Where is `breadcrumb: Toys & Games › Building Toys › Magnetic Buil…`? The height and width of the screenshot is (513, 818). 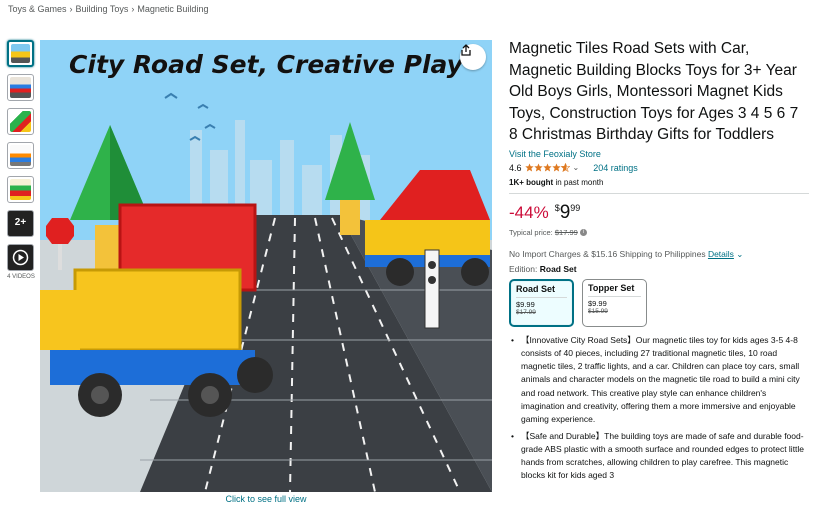 breadcrumb: Toys & Games › Building Toys › Magnetic Buil… is located at coordinates (108, 9).